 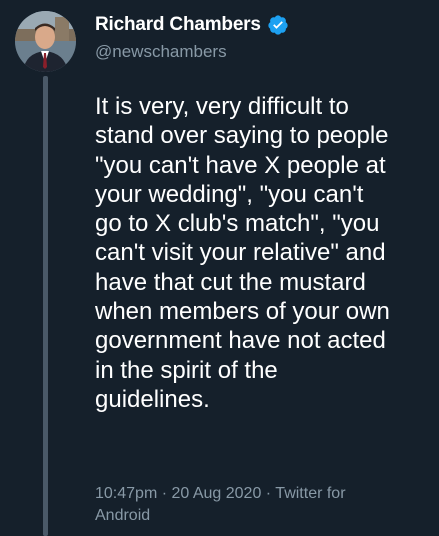 I want to click on author-handle: @newschambers, so click(x=161, y=52).